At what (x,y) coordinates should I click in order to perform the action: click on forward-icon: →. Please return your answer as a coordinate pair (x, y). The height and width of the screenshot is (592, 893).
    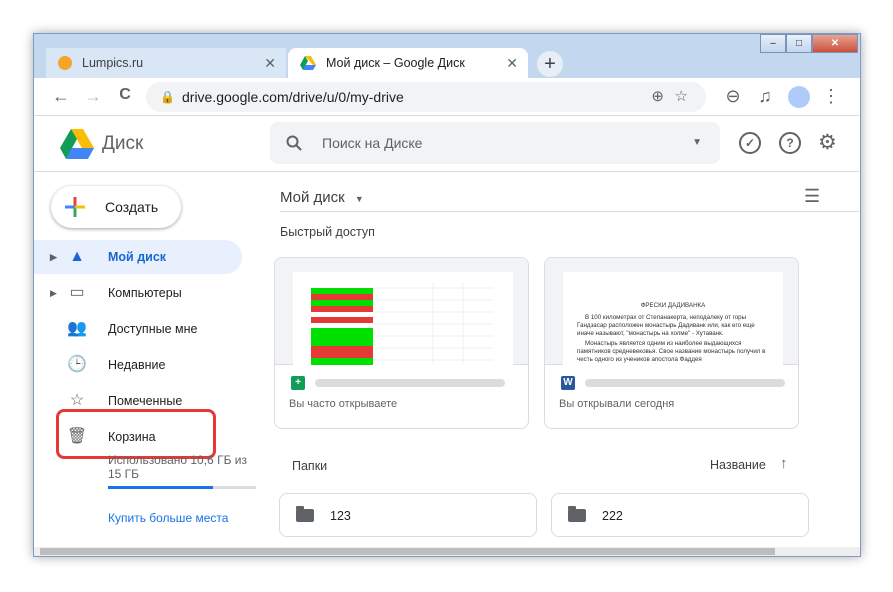
    Looking at the image, I should click on (93, 96).